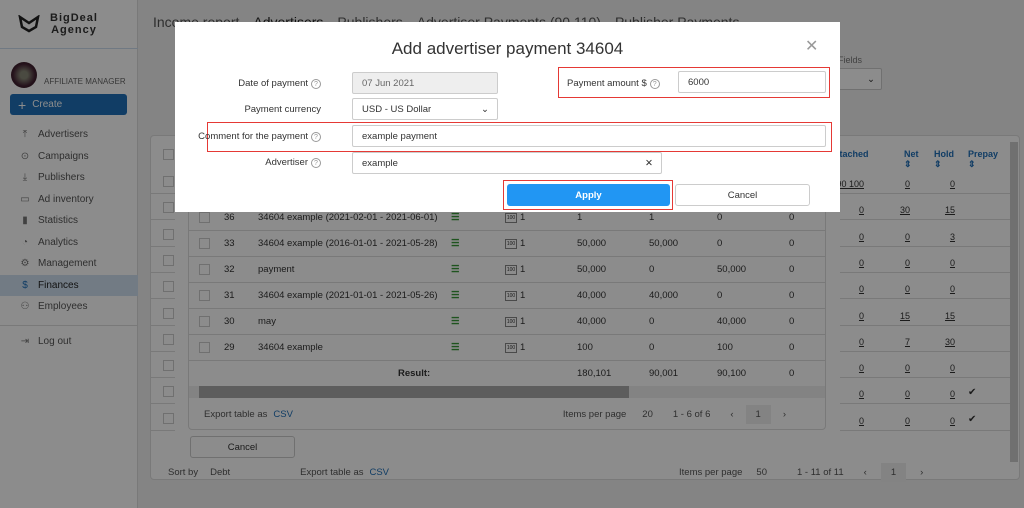 Image resolution: width=1024 pixels, height=508 pixels. I want to click on comment-label: Comment for the payment?, so click(256, 136).